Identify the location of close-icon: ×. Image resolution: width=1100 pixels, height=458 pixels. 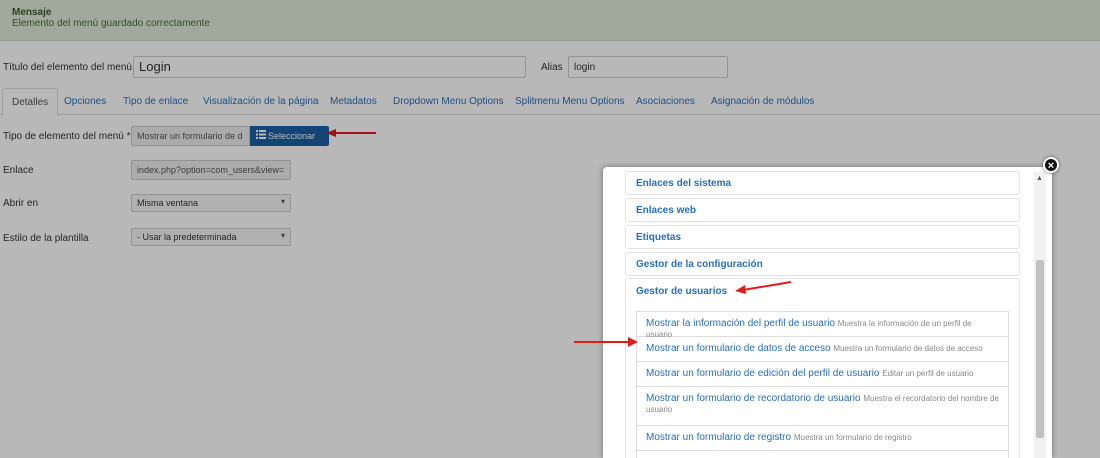
(1051, 165).